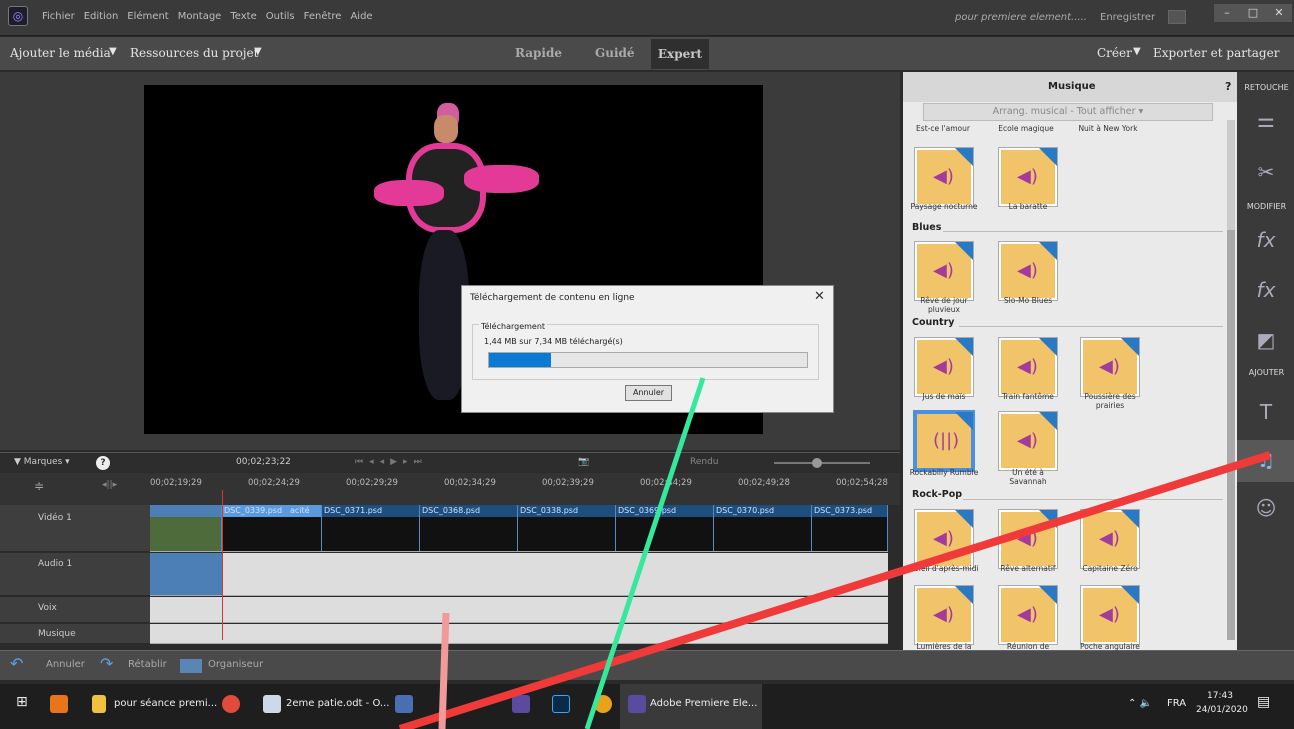 The image size is (1294, 729). What do you see at coordinates (1222, 710) in the screenshot?
I see `clock-date: 24/01/2020` at bounding box center [1222, 710].